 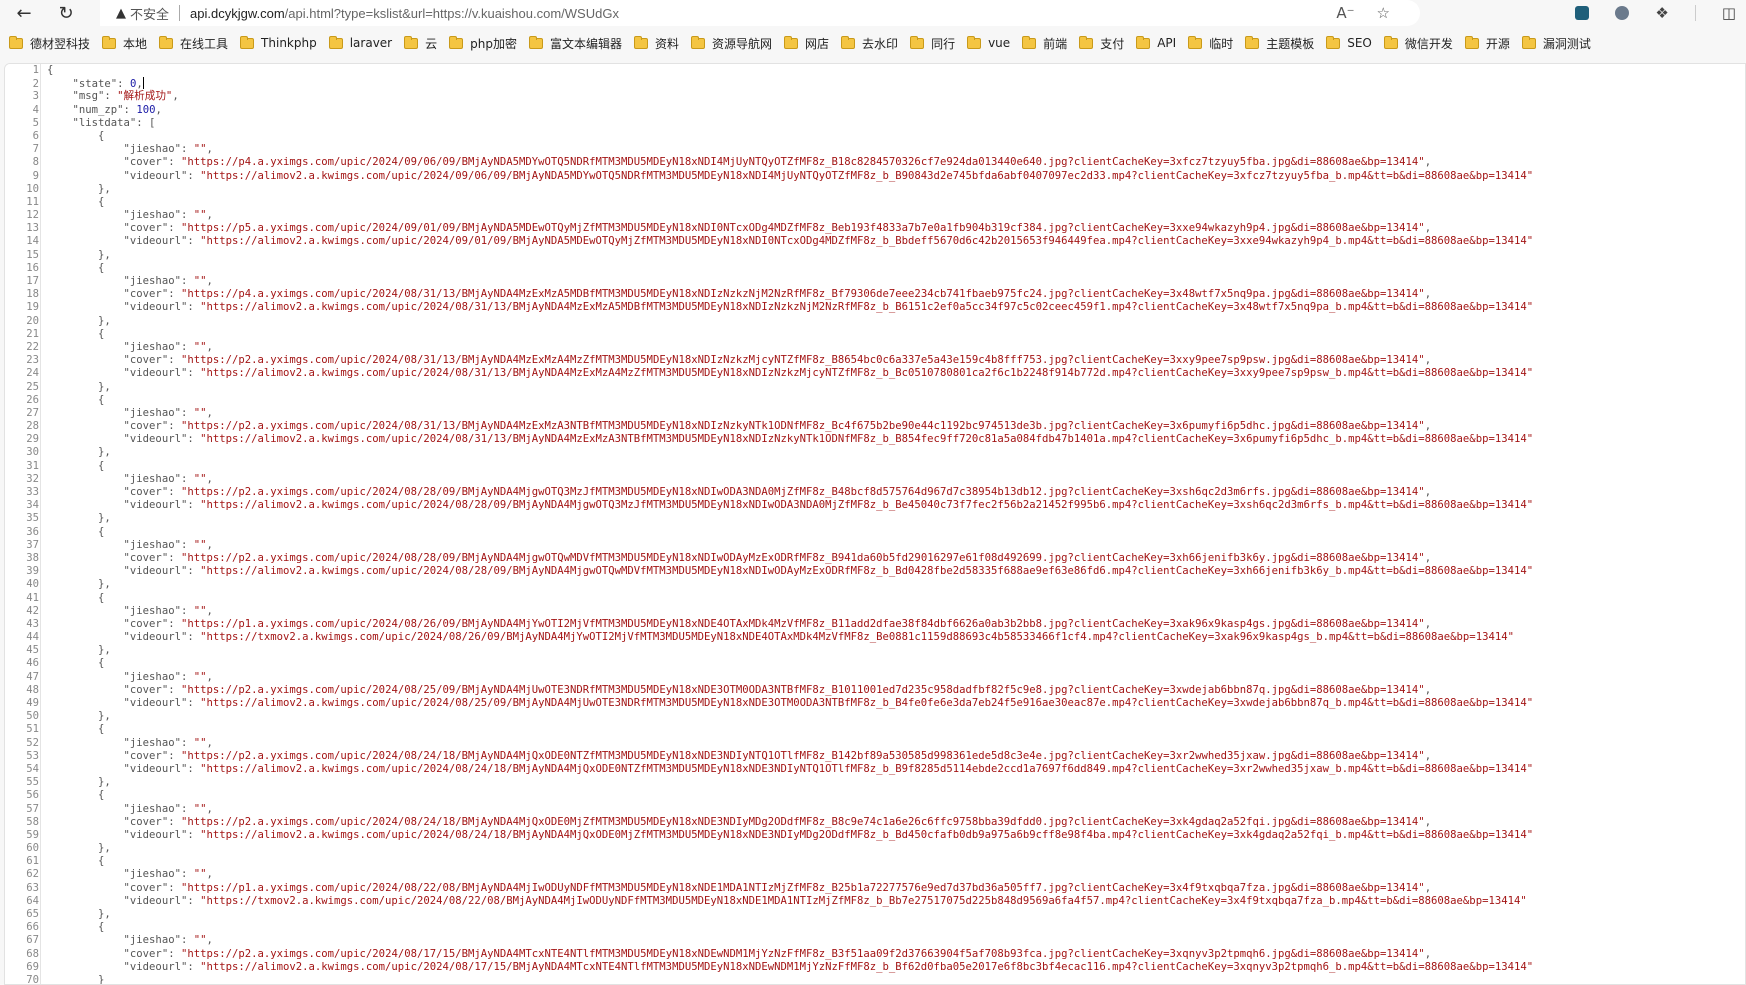 I want to click on line-number: 54, so click(x=32, y=768).